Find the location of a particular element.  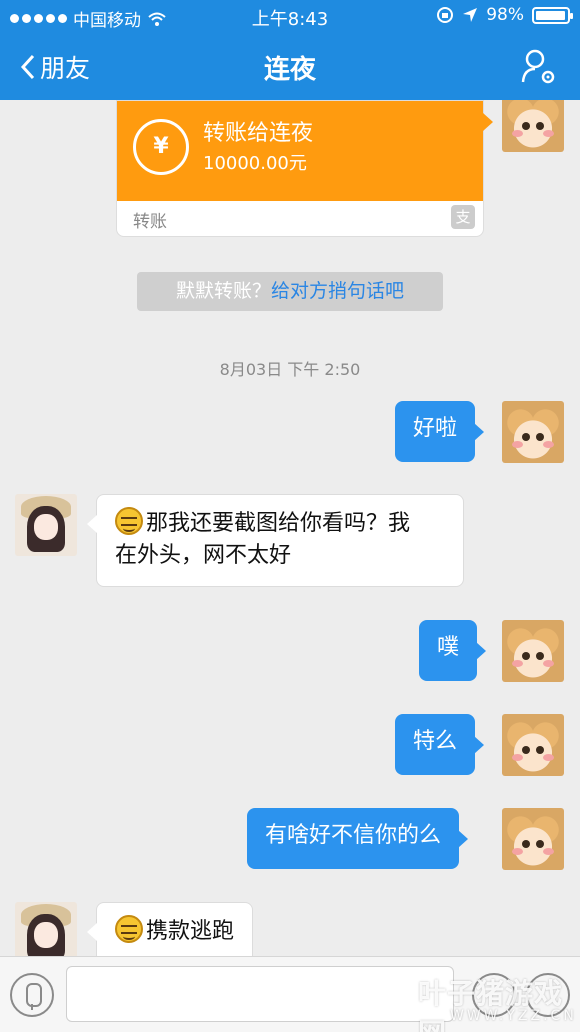

message-text: 好啦 is located at coordinates (435, 428).